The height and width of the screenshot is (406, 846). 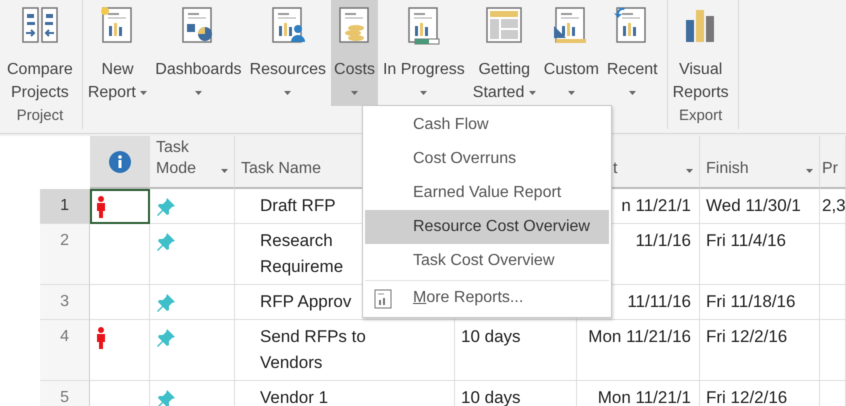 What do you see at coordinates (354, 53) in the screenshot?
I see `ribbon-button: Costs` at bounding box center [354, 53].